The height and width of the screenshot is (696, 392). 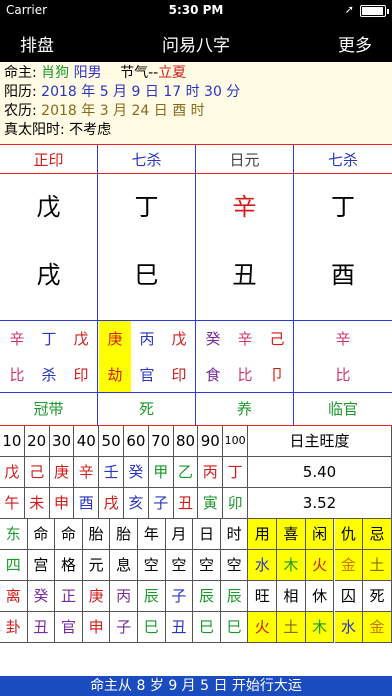 I want to click on location-icon: ➚, so click(x=349, y=9).